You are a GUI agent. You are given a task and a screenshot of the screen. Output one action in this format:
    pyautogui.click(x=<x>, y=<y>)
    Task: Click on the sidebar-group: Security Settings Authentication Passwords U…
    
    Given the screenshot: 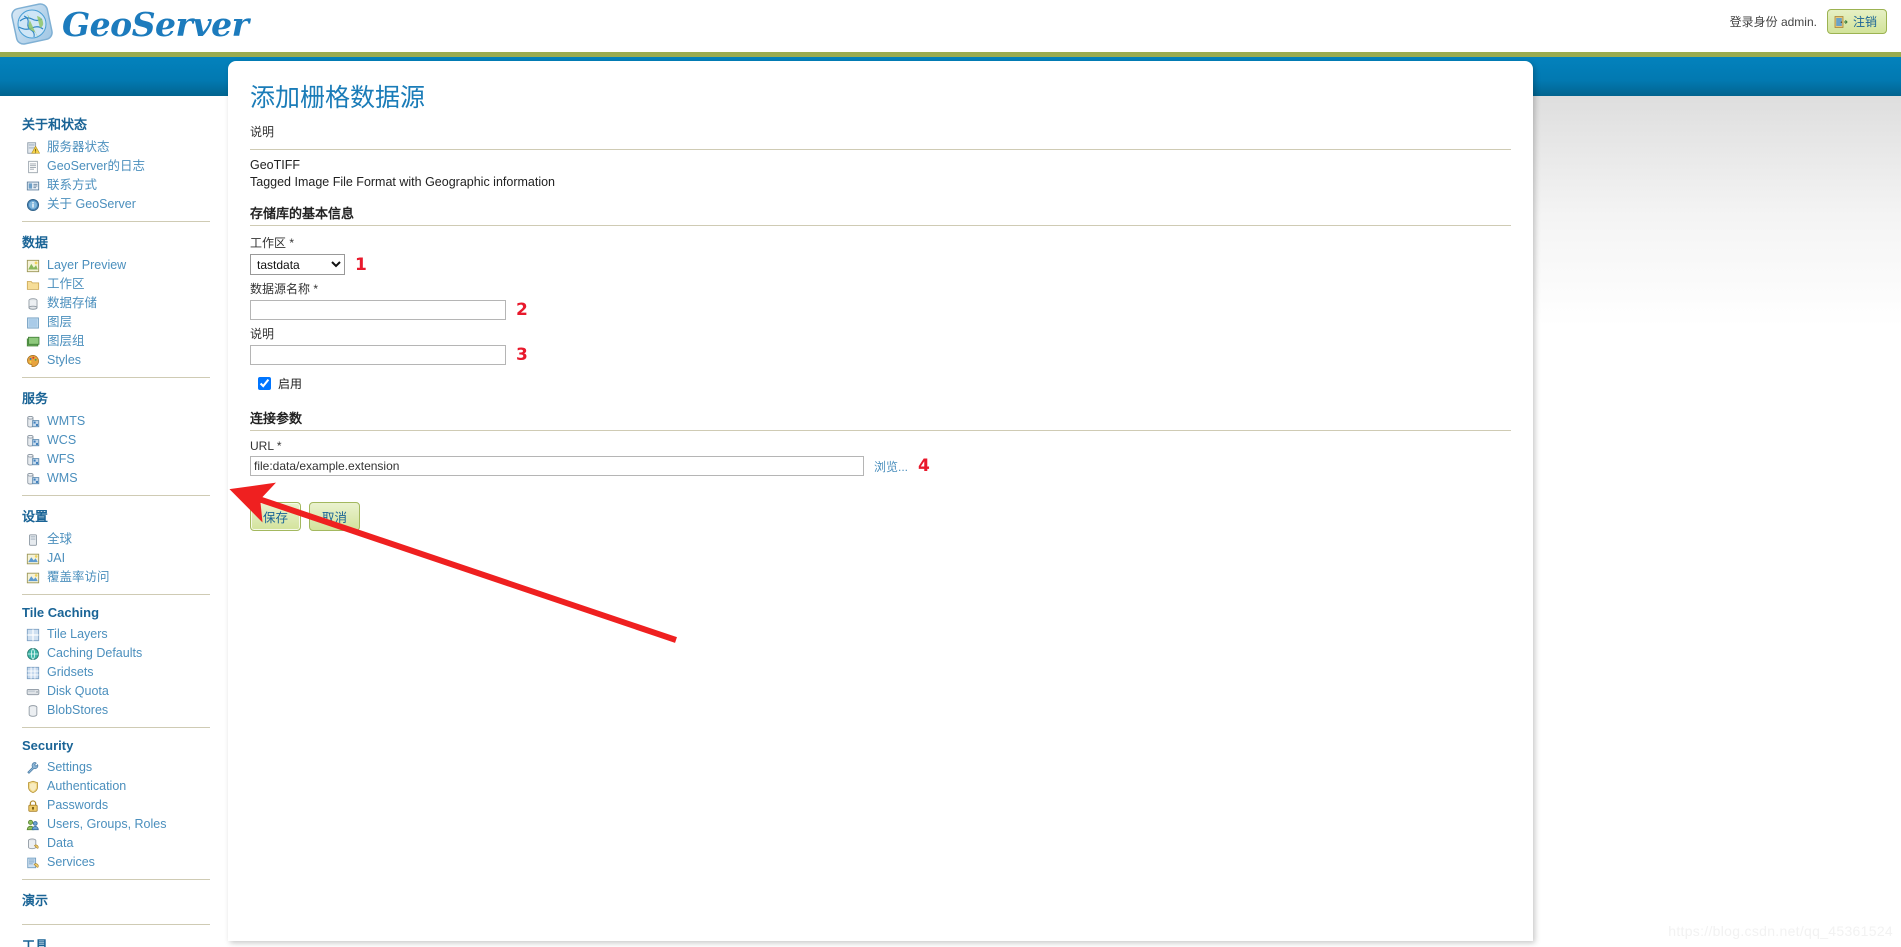 What is the action you would take?
    pyautogui.click(x=114, y=800)
    